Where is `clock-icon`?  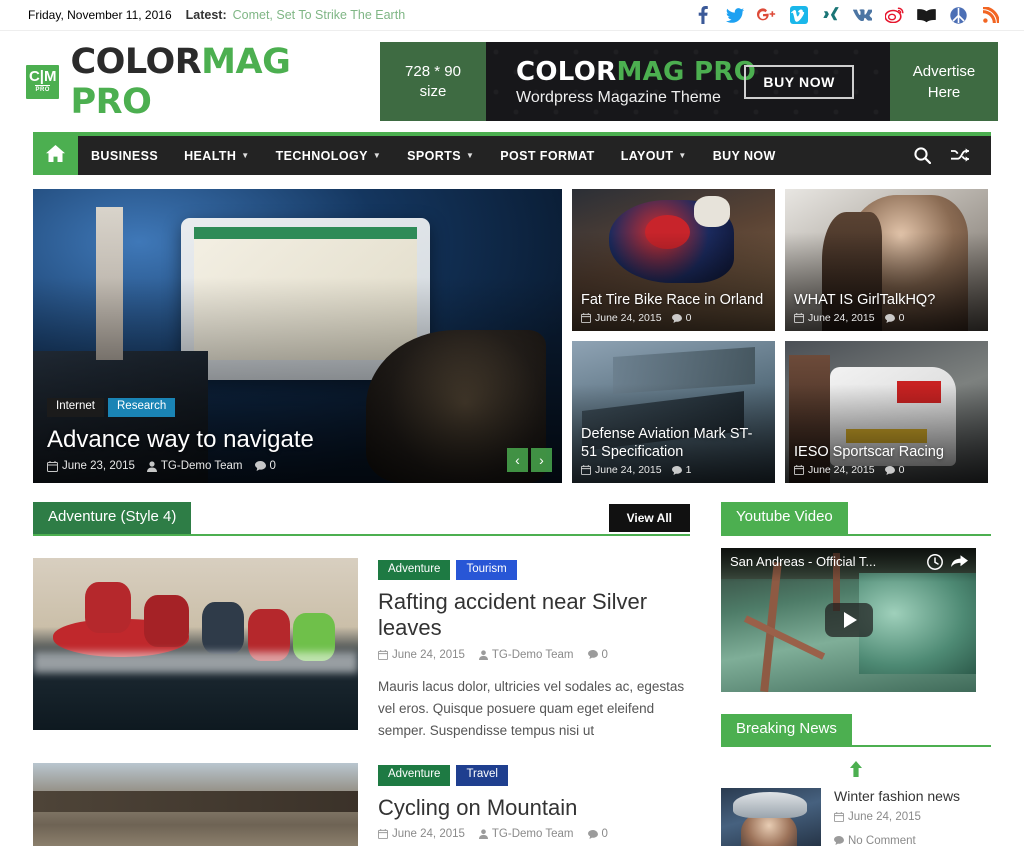
clock-icon is located at coordinates (935, 561).